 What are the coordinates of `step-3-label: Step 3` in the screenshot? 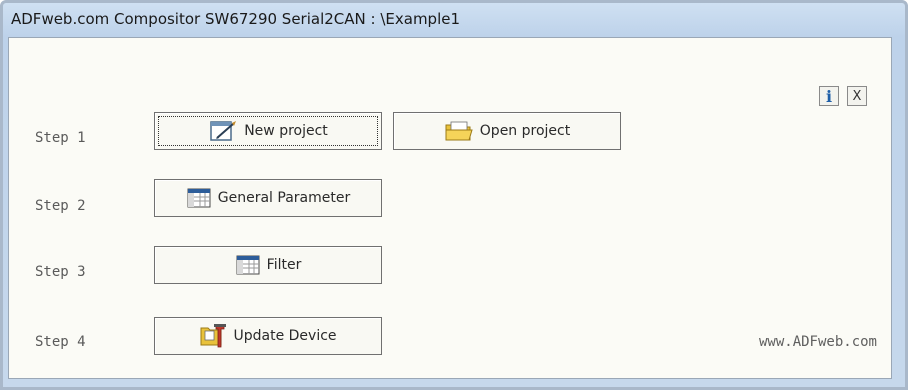 It's located at (60, 272).